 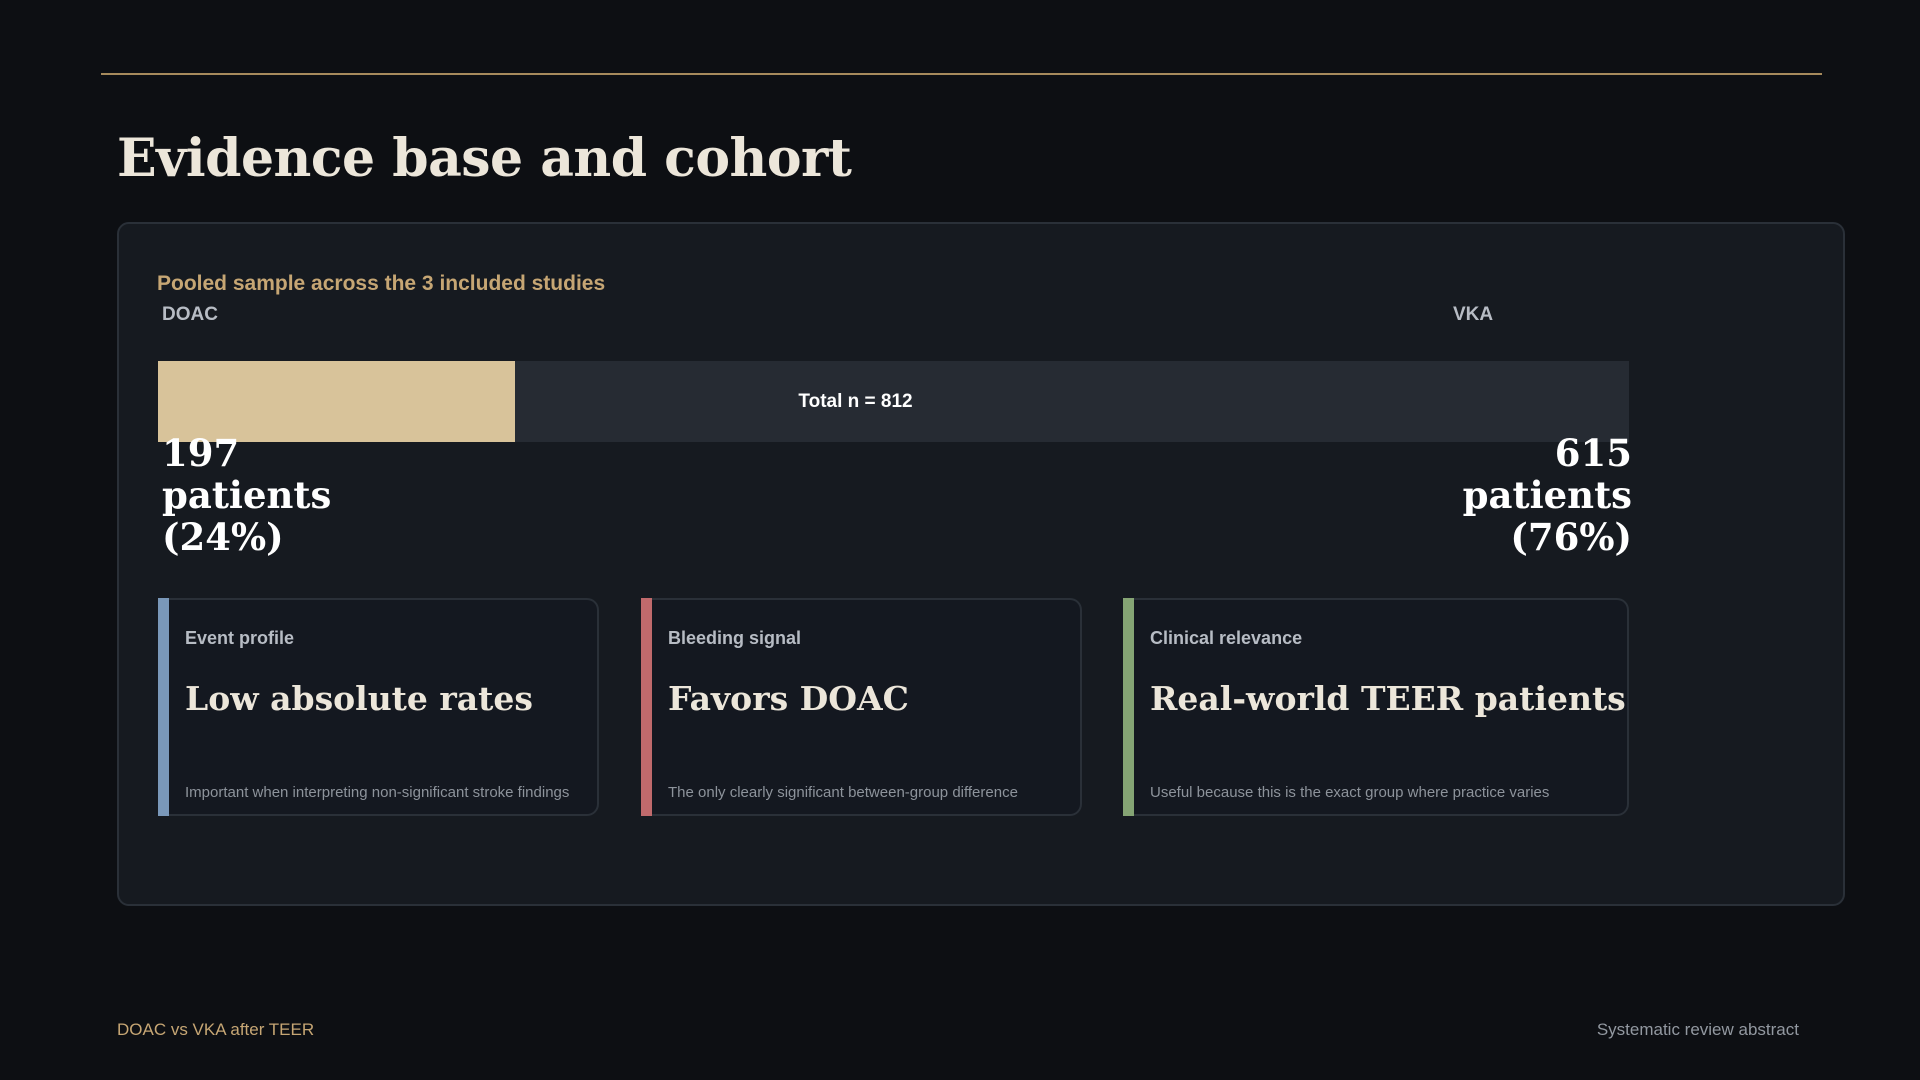 I want to click on vka-count-text: 615 patients (76%), so click(x=1547, y=495).